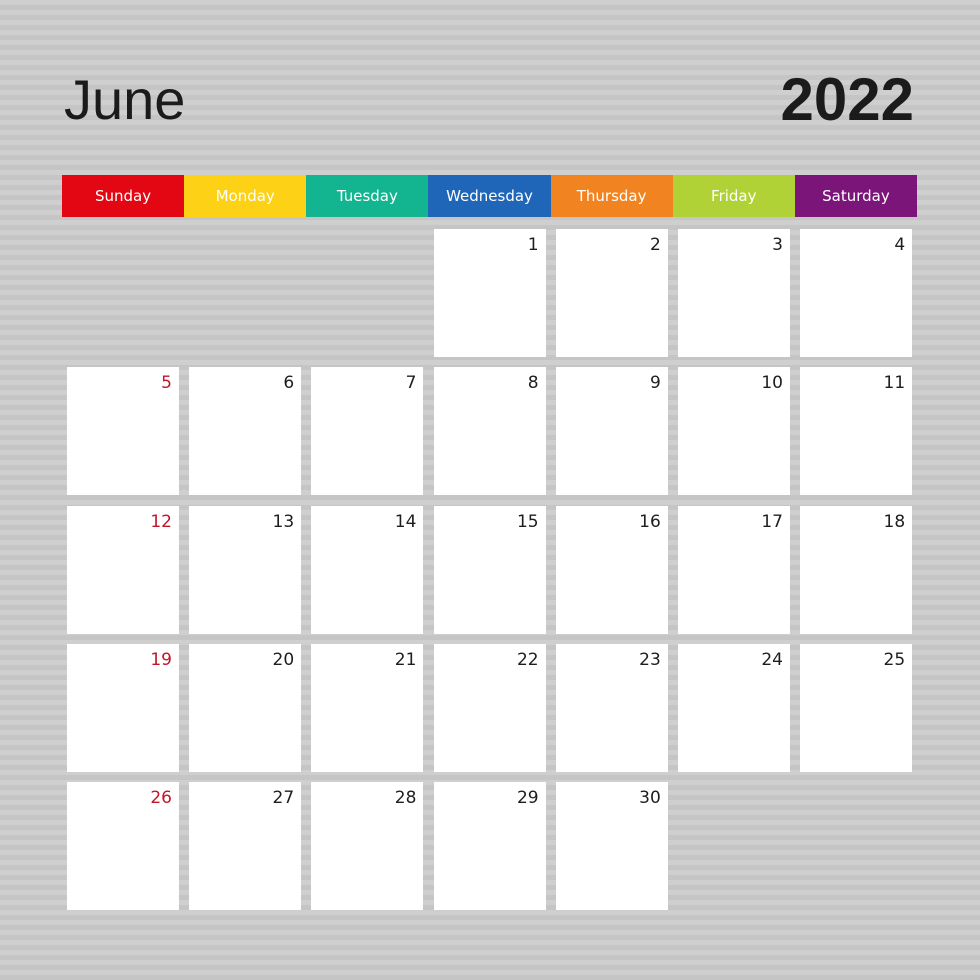 This screenshot has height=980, width=980. What do you see at coordinates (734, 569) in the screenshot?
I see `date-cell: 17` at bounding box center [734, 569].